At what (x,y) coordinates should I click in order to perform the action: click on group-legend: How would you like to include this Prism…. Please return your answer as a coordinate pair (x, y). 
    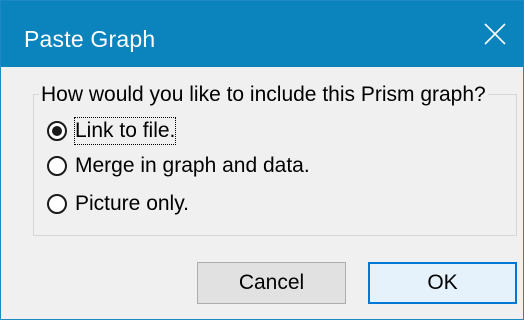
    Looking at the image, I should click on (263, 95).